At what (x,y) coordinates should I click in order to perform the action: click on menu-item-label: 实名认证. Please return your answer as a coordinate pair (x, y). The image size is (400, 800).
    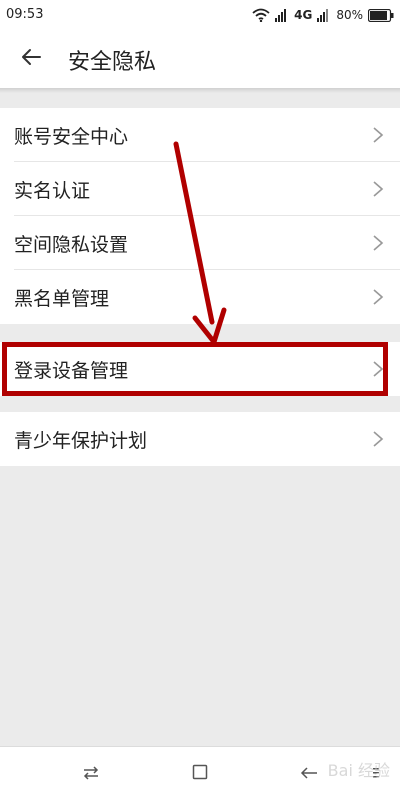
    Looking at the image, I should click on (52, 191).